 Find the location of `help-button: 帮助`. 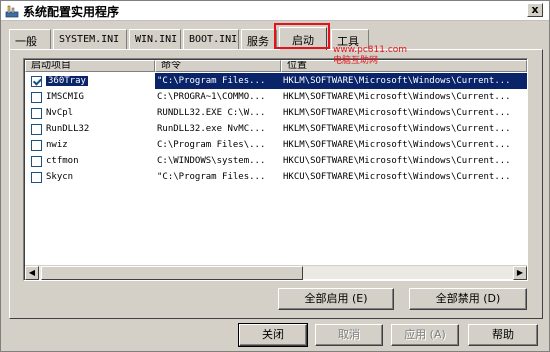

help-button: 帮助 is located at coordinates (503, 335).